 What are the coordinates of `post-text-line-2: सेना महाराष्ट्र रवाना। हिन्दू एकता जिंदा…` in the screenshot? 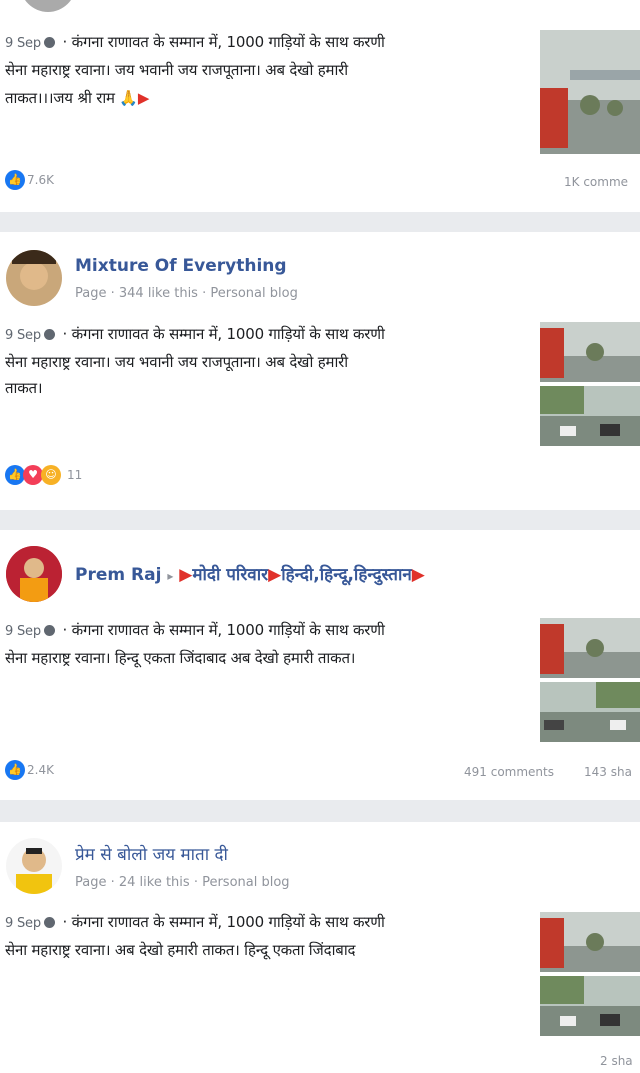 It's located at (180, 658).